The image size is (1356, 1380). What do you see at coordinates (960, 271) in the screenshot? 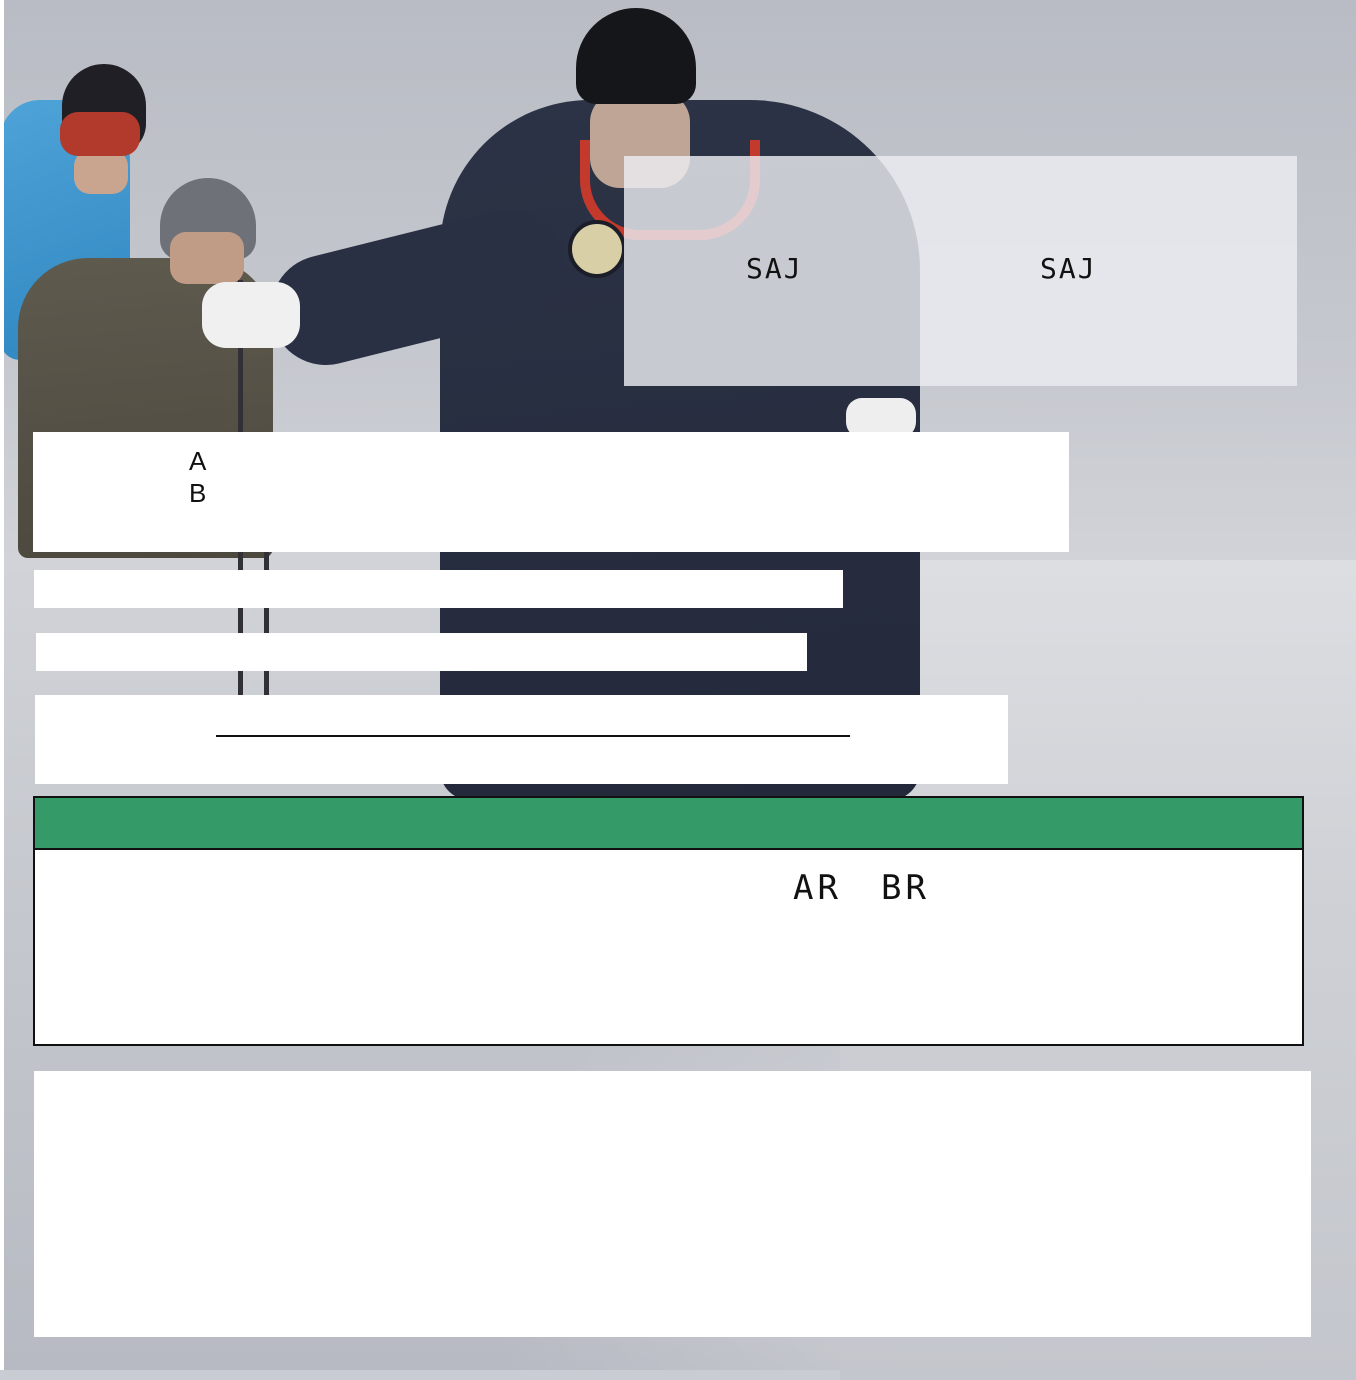
I see `heading-panel: SAJ SAJ` at bounding box center [960, 271].